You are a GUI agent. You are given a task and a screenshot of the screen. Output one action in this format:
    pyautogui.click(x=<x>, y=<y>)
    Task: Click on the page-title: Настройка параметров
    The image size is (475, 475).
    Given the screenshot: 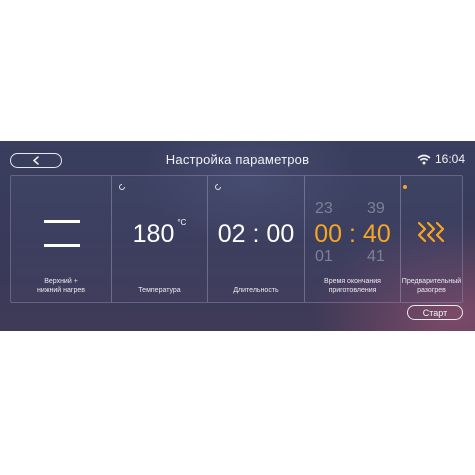 What is the action you would take?
    pyautogui.click(x=237, y=159)
    